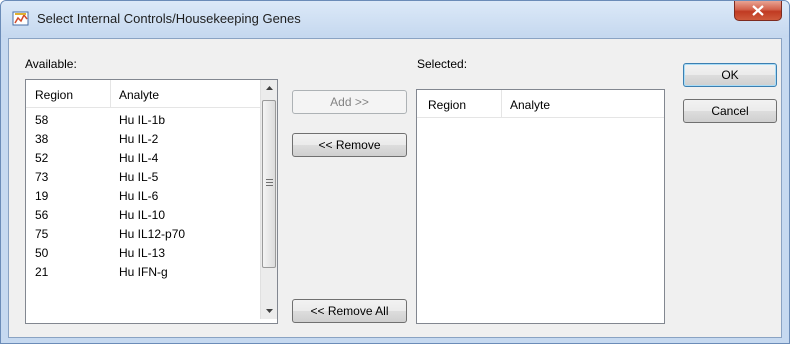  I want to click on available-label: Available:, so click(51, 64).